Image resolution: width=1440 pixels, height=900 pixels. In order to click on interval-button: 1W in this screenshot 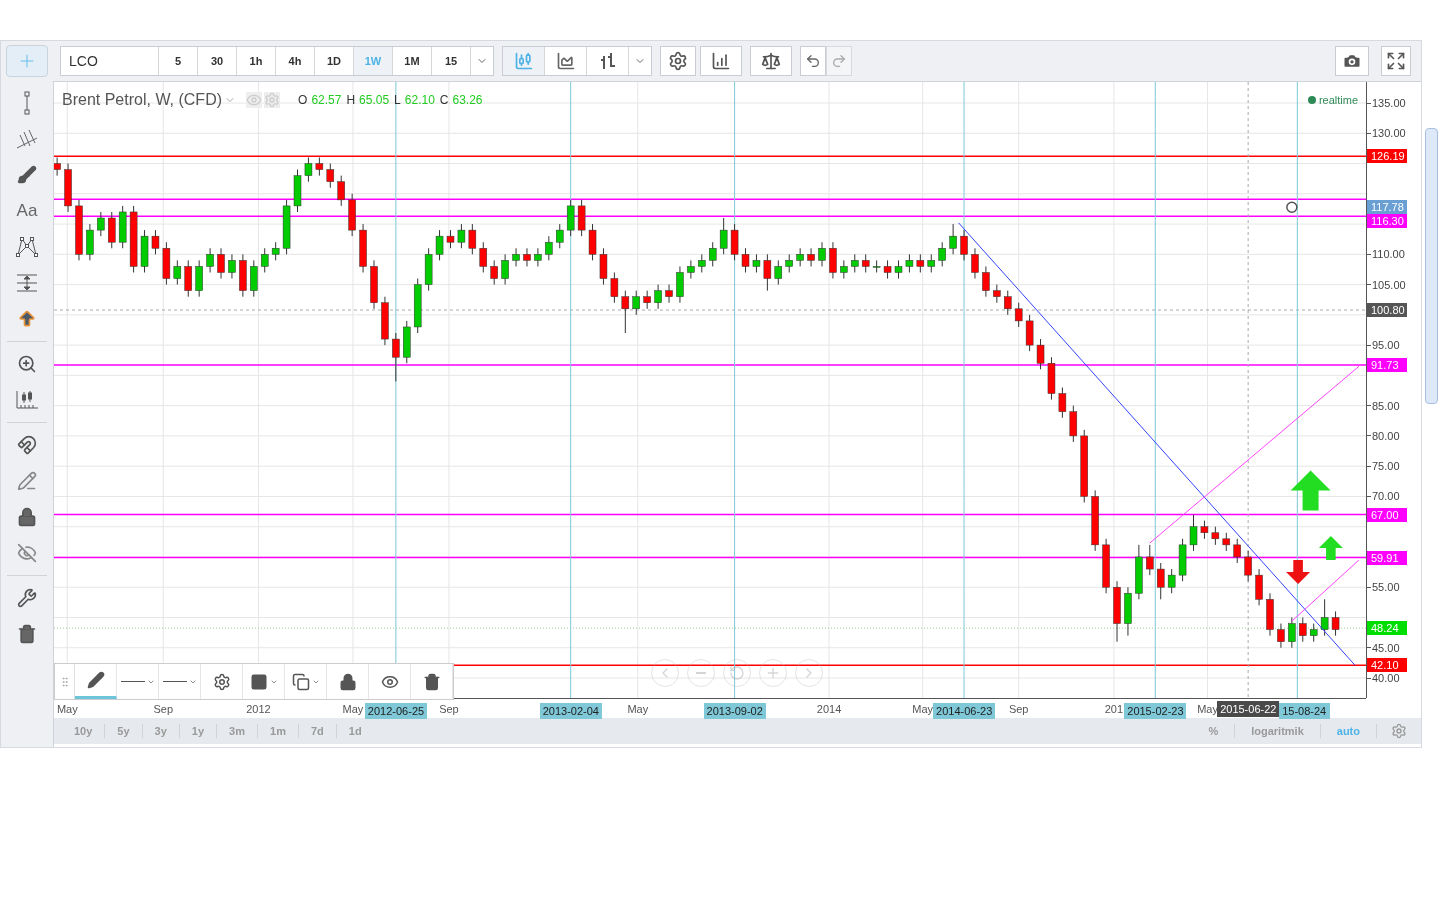, I will do `click(373, 61)`.